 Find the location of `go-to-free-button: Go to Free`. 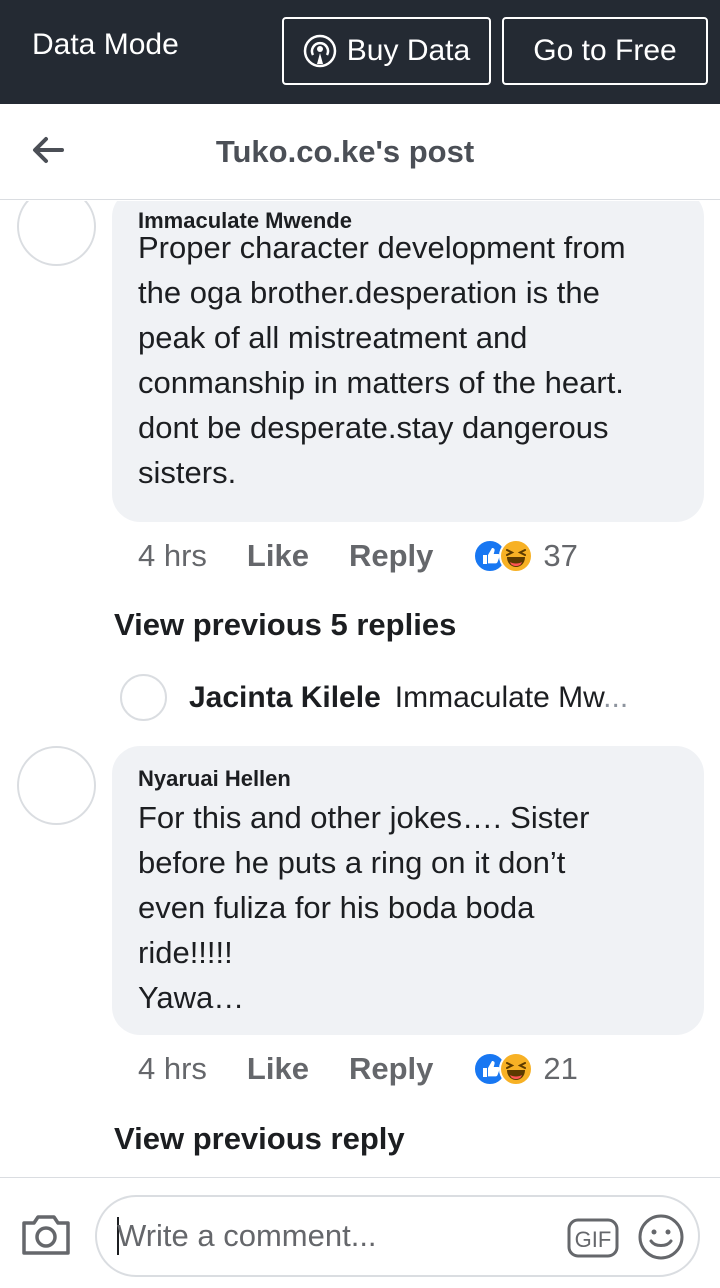

go-to-free-button: Go to Free is located at coordinates (605, 51).